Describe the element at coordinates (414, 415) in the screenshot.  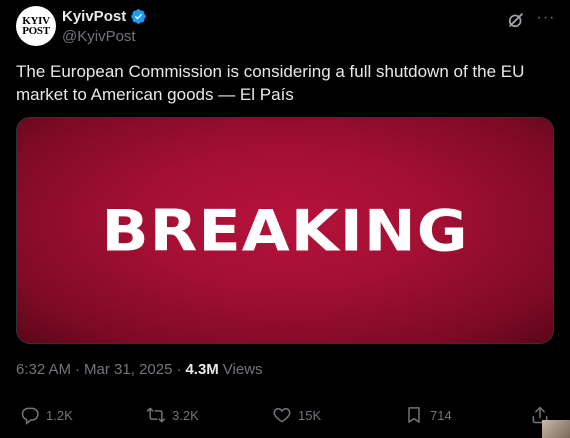
I see `bookmark-icon` at that location.